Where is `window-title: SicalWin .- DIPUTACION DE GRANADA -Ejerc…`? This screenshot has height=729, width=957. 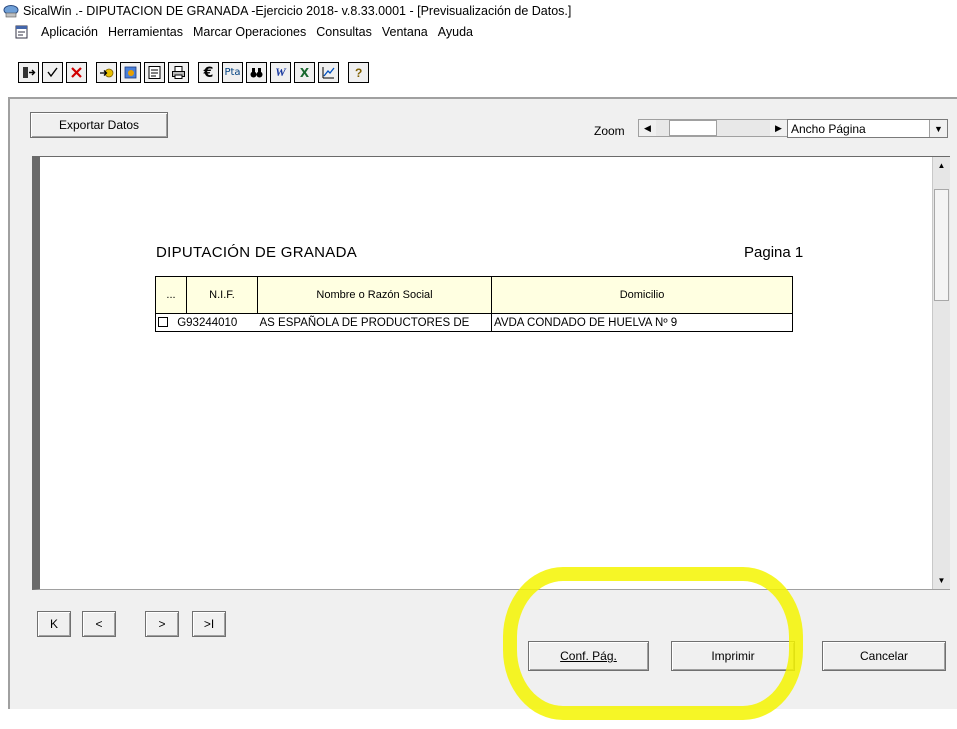 window-title: SicalWin .- DIPUTACION DE GRANADA -Ejerc… is located at coordinates (297, 11).